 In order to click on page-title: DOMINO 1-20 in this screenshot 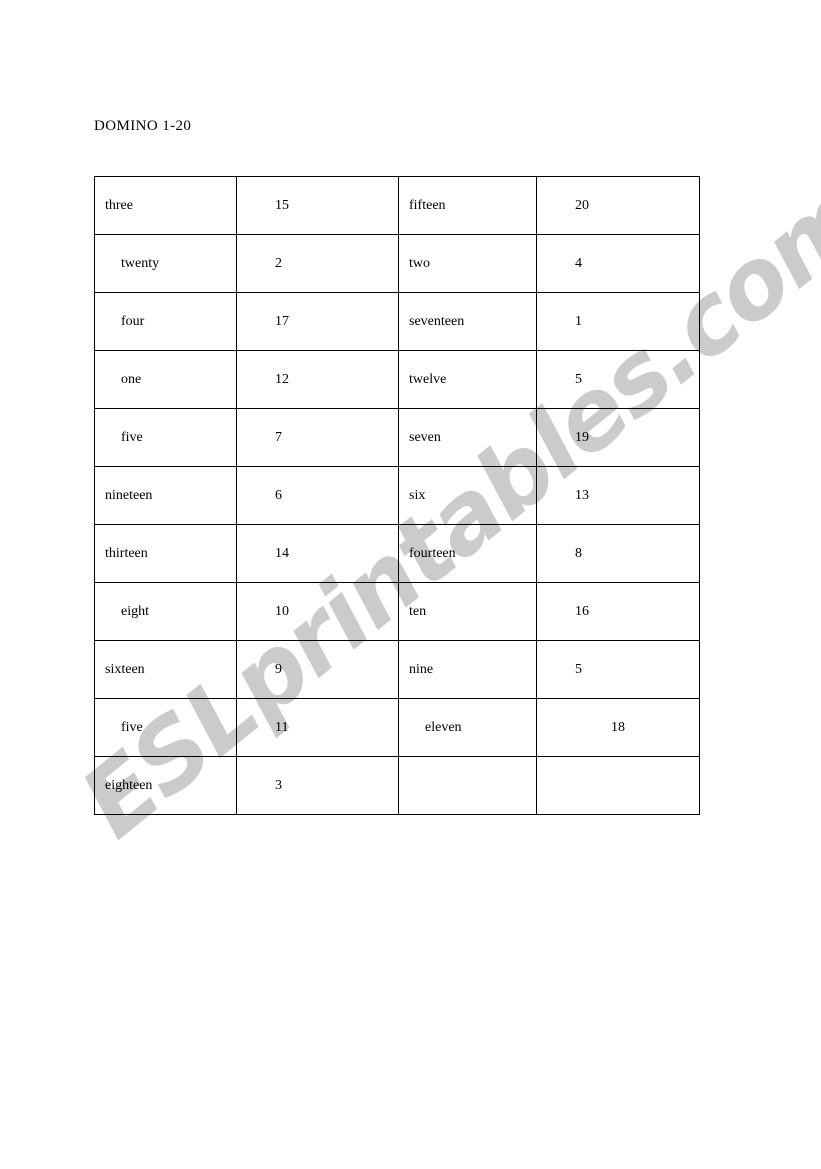, I will do `click(143, 126)`.